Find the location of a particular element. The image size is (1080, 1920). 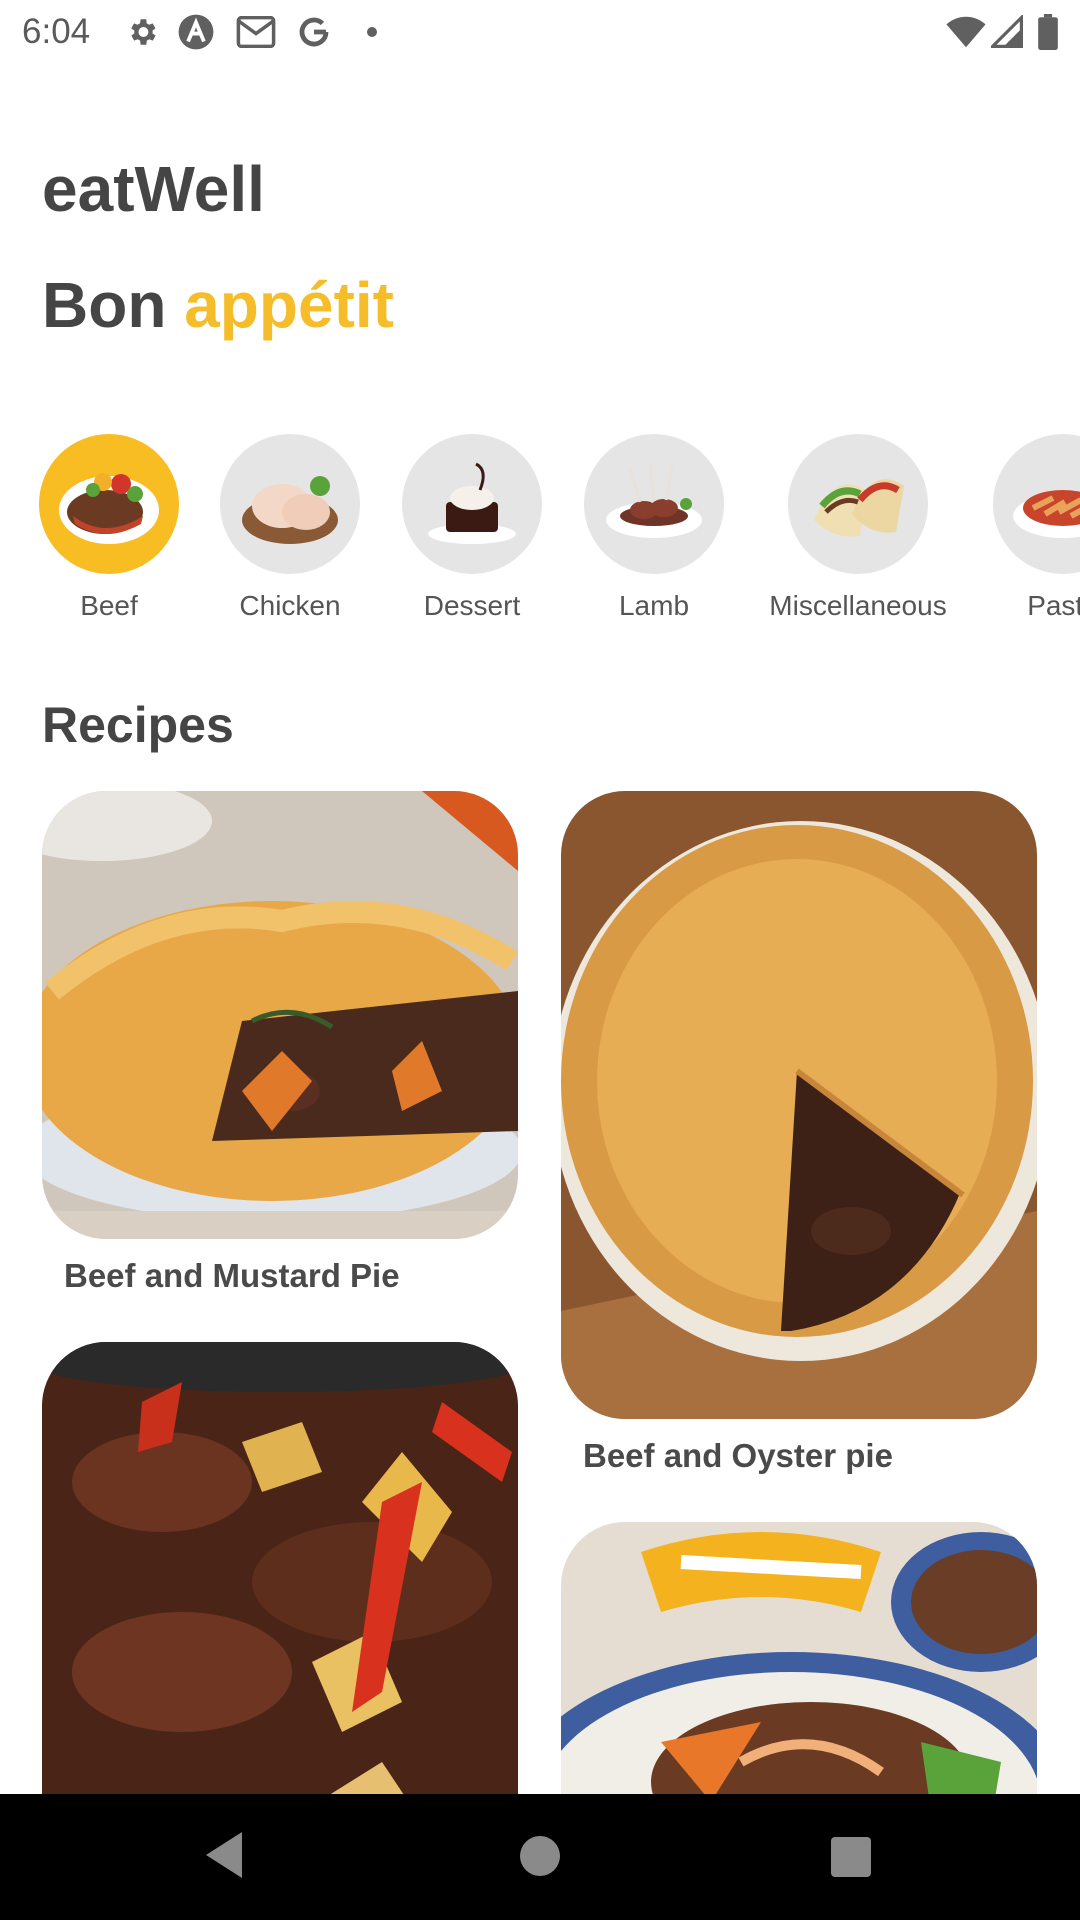

back-icon is located at coordinates (224, 1857).